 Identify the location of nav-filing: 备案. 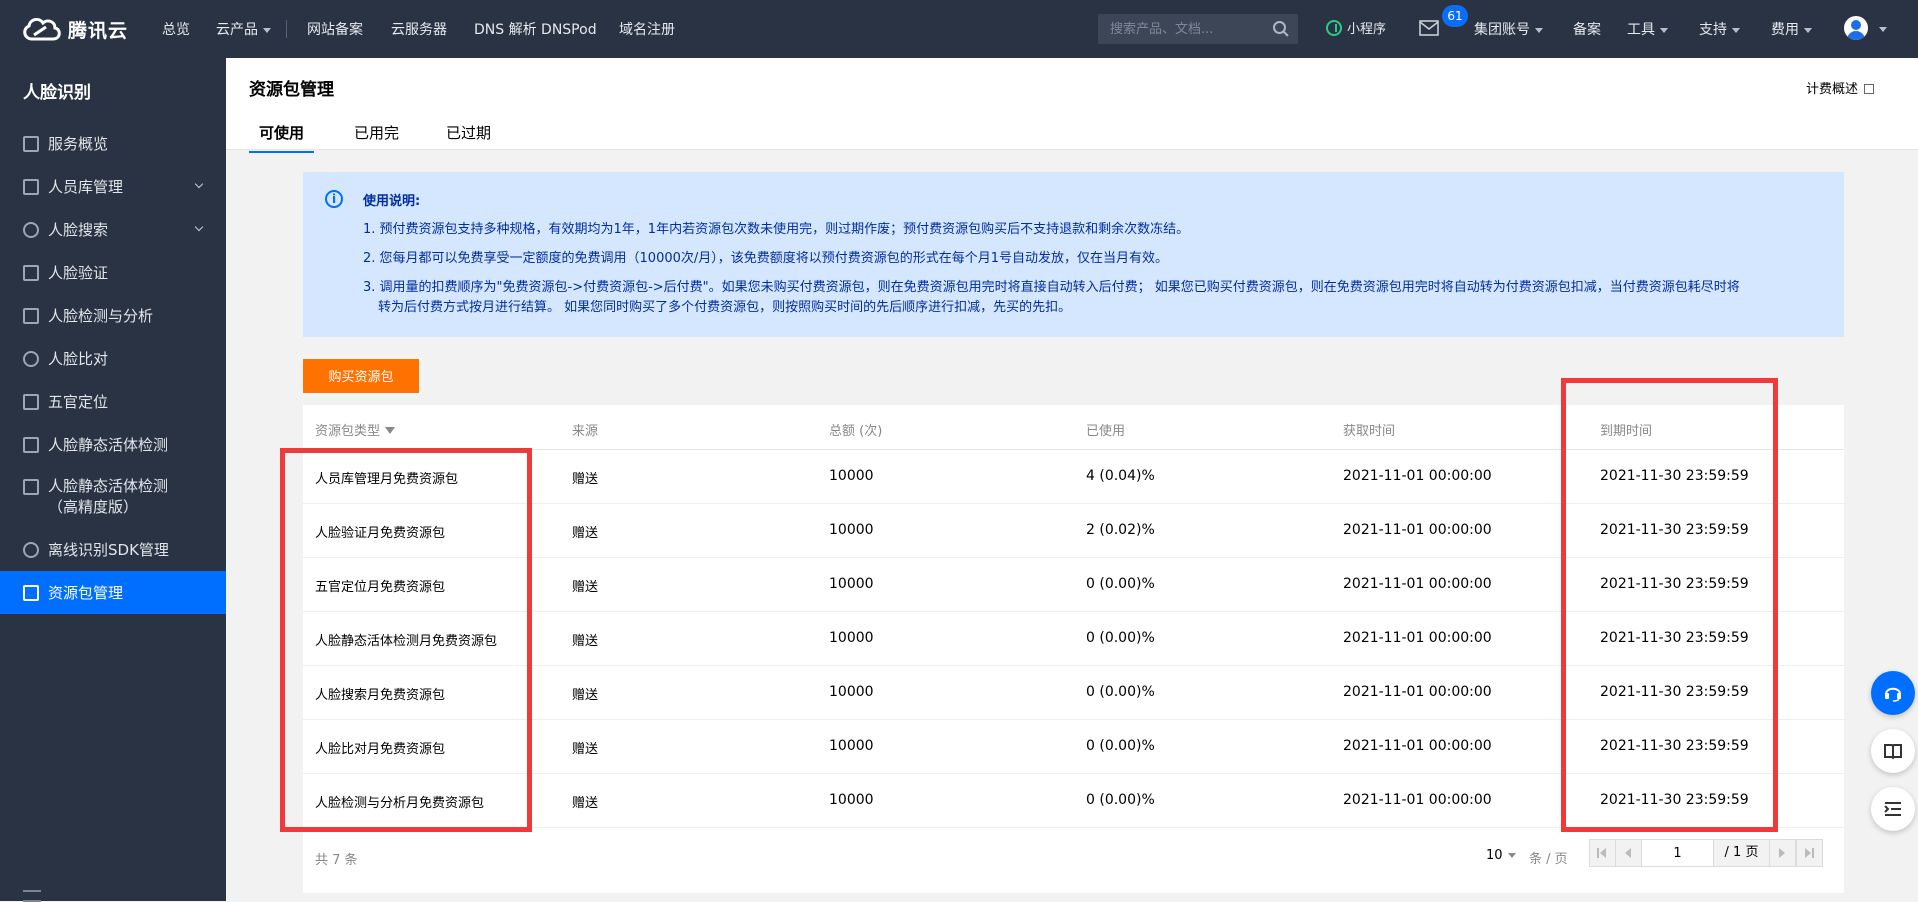
(1587, 29).